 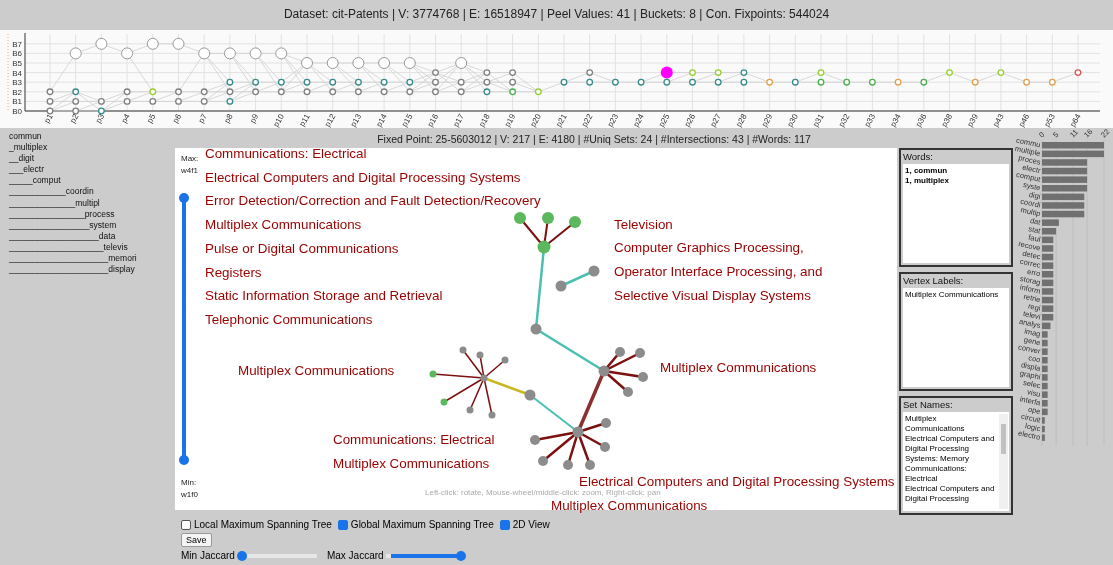 I want to click on tree-item: _____comput, so click(x=35, y=181).